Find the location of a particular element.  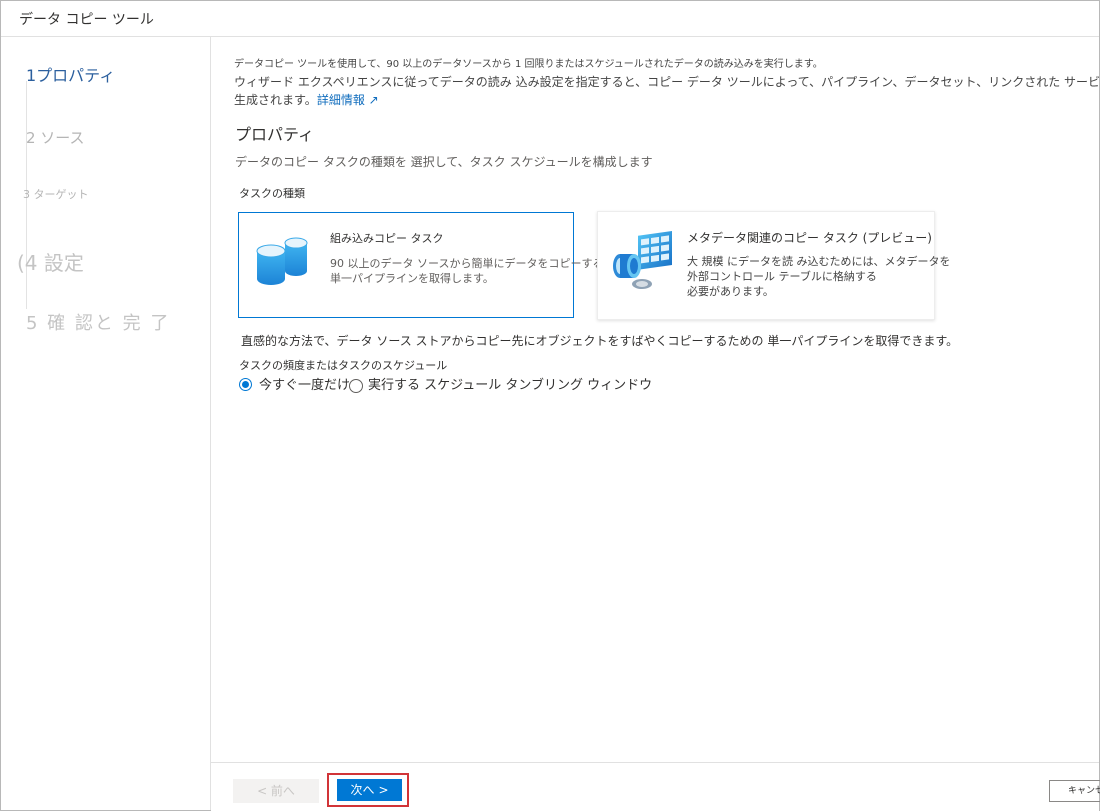

schedule-label-option: 実行する スケジュール タンブリング ウィンドウ is located at coordinates (510, 383).